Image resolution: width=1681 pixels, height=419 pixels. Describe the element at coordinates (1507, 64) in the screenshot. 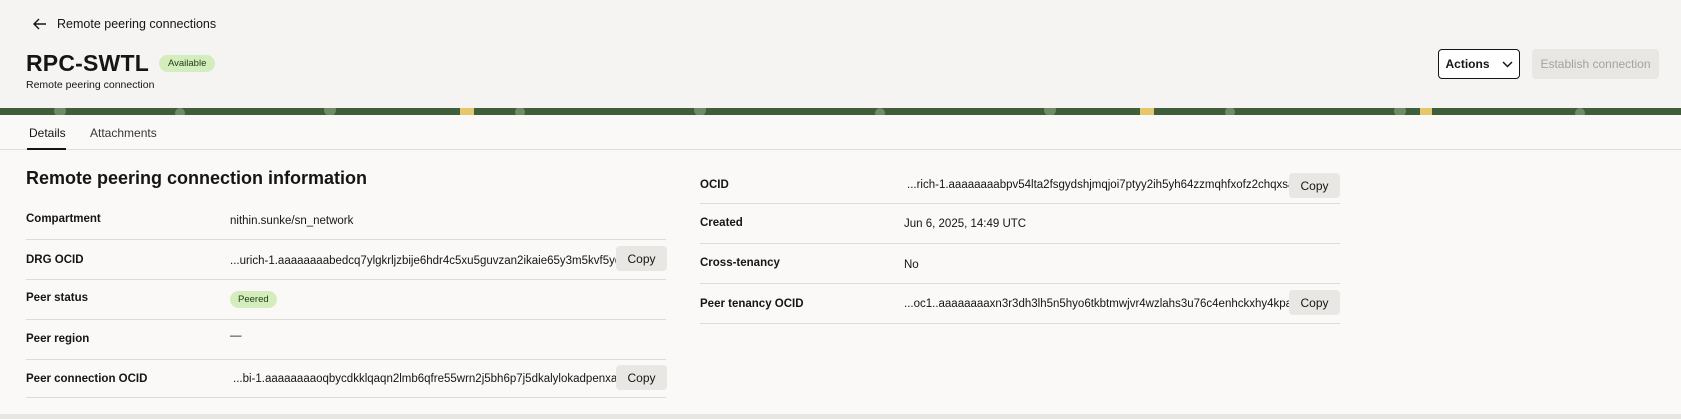

I see `chevron-down-icon` at that location.